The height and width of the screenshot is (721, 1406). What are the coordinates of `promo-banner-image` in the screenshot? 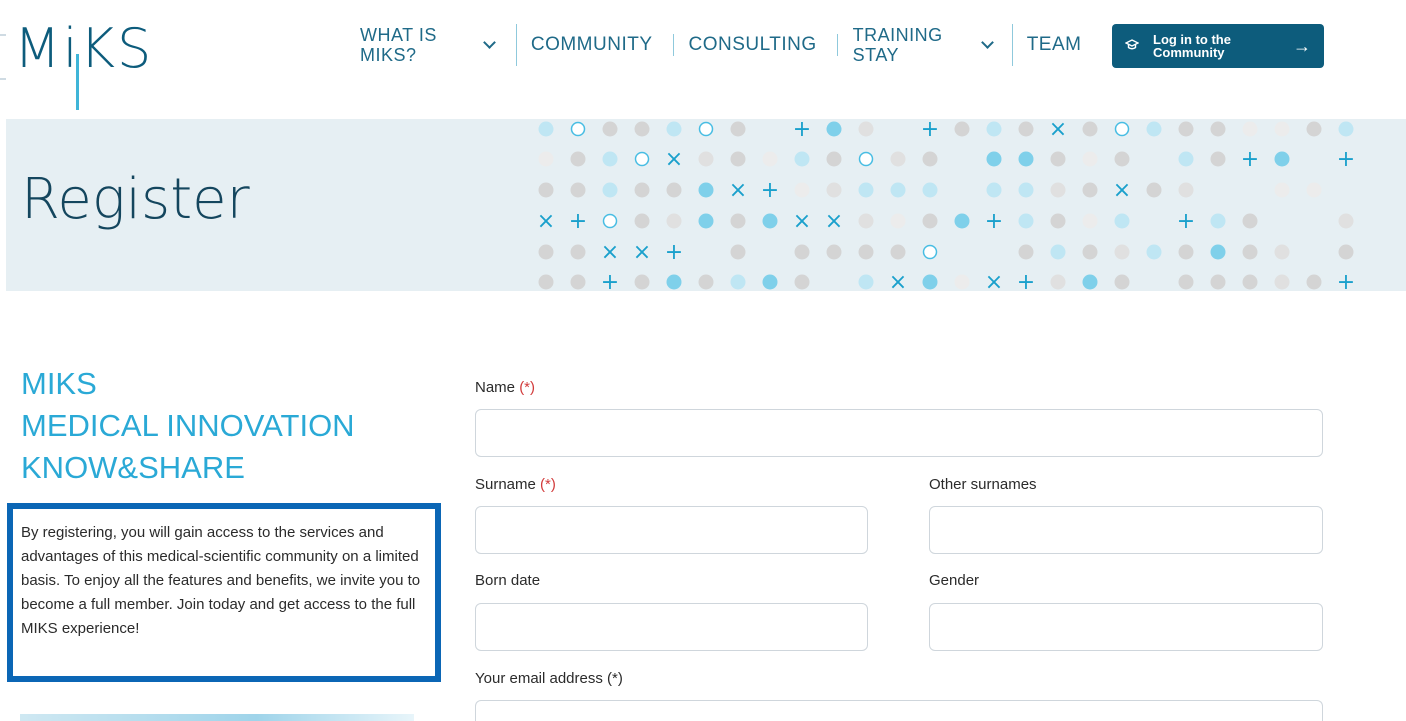 It's located at (217, 717).